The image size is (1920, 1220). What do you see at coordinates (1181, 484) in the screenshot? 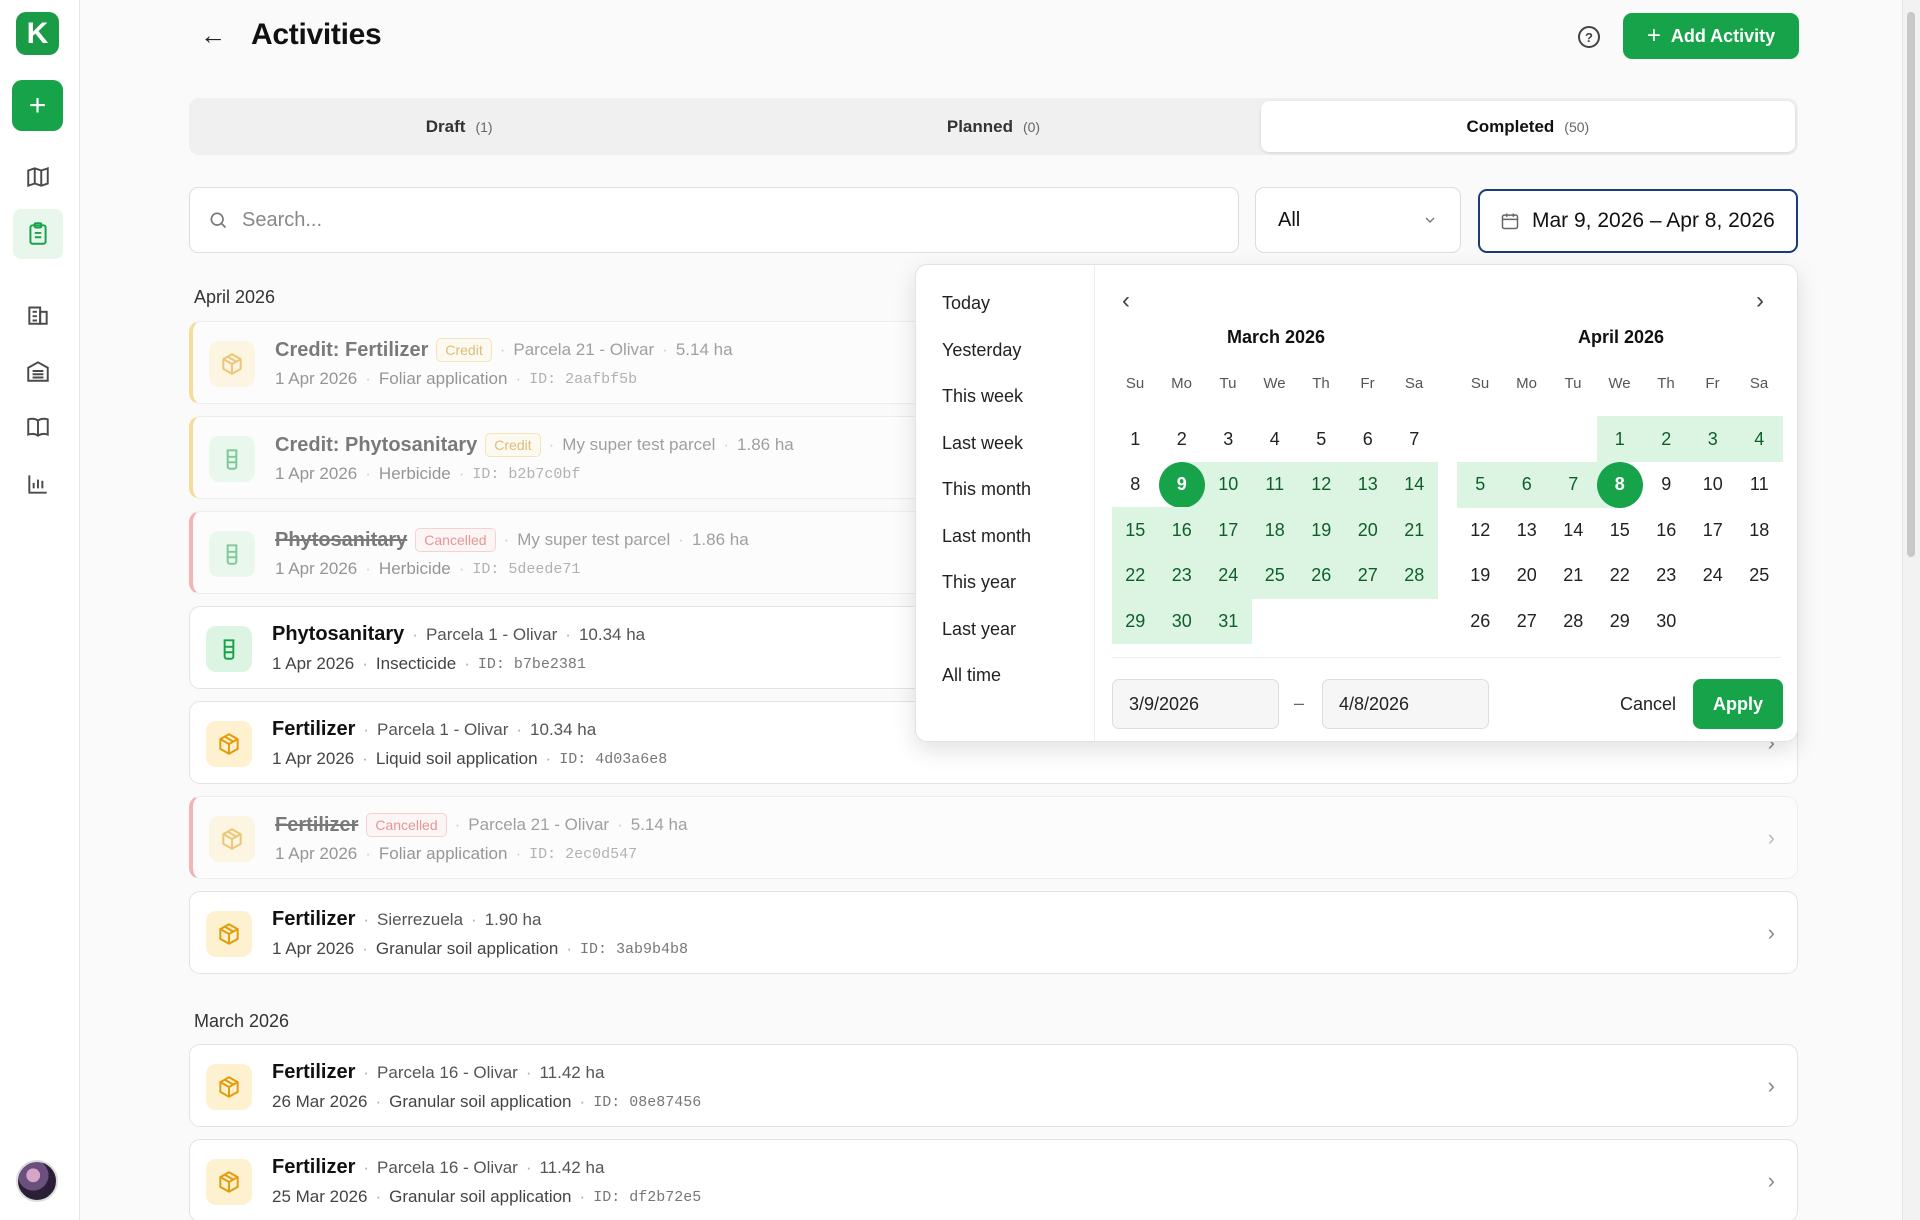
I see `range-start-day: 9` at bounding box center [1181, 484].